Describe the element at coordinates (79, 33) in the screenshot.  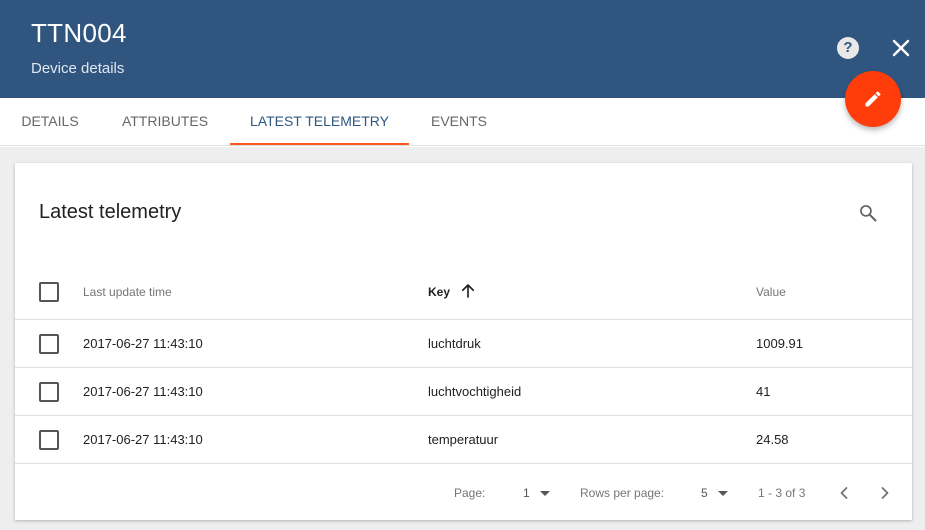
I see `device-title: TTN004` at that location.